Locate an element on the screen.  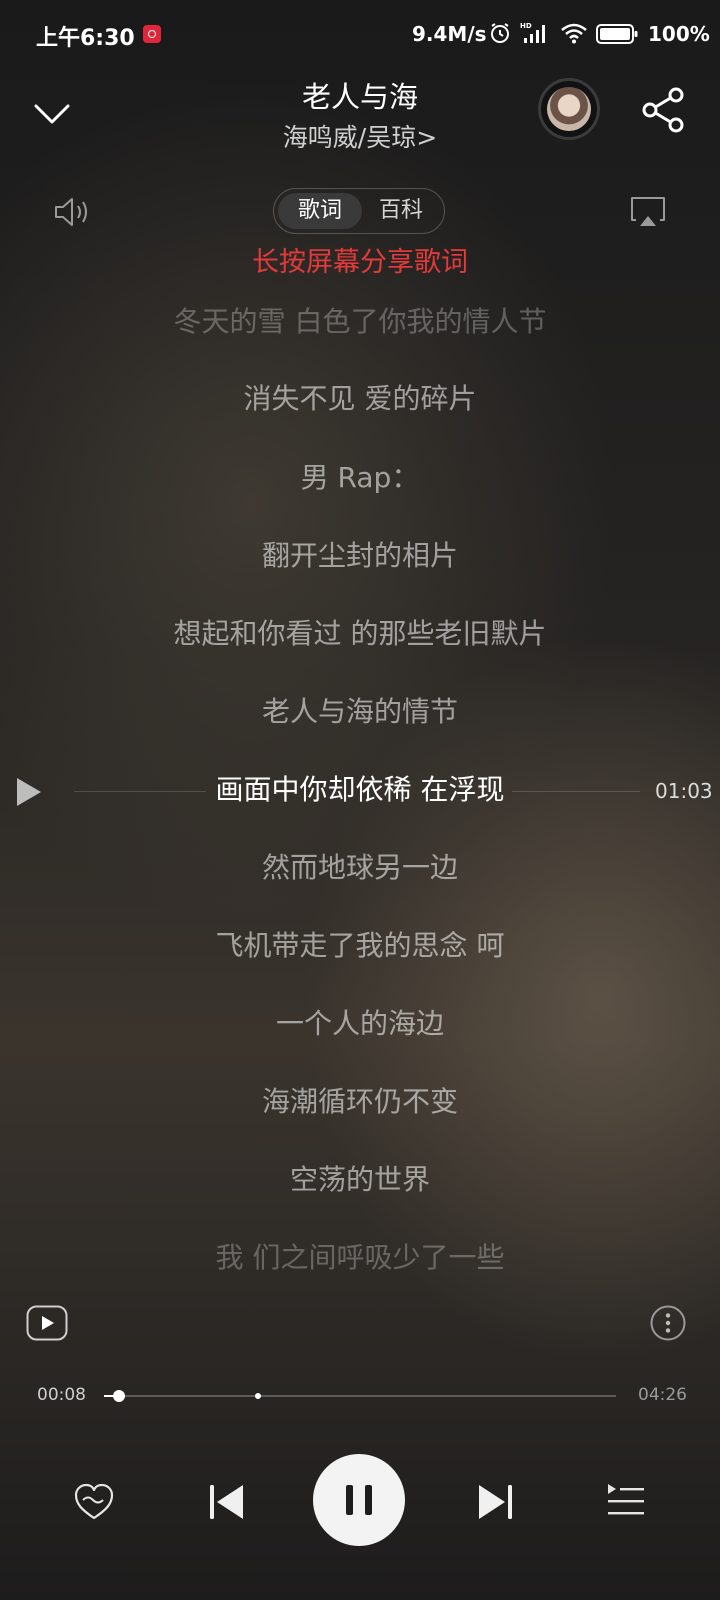
volume-icon is located at coordinates (72, 212).